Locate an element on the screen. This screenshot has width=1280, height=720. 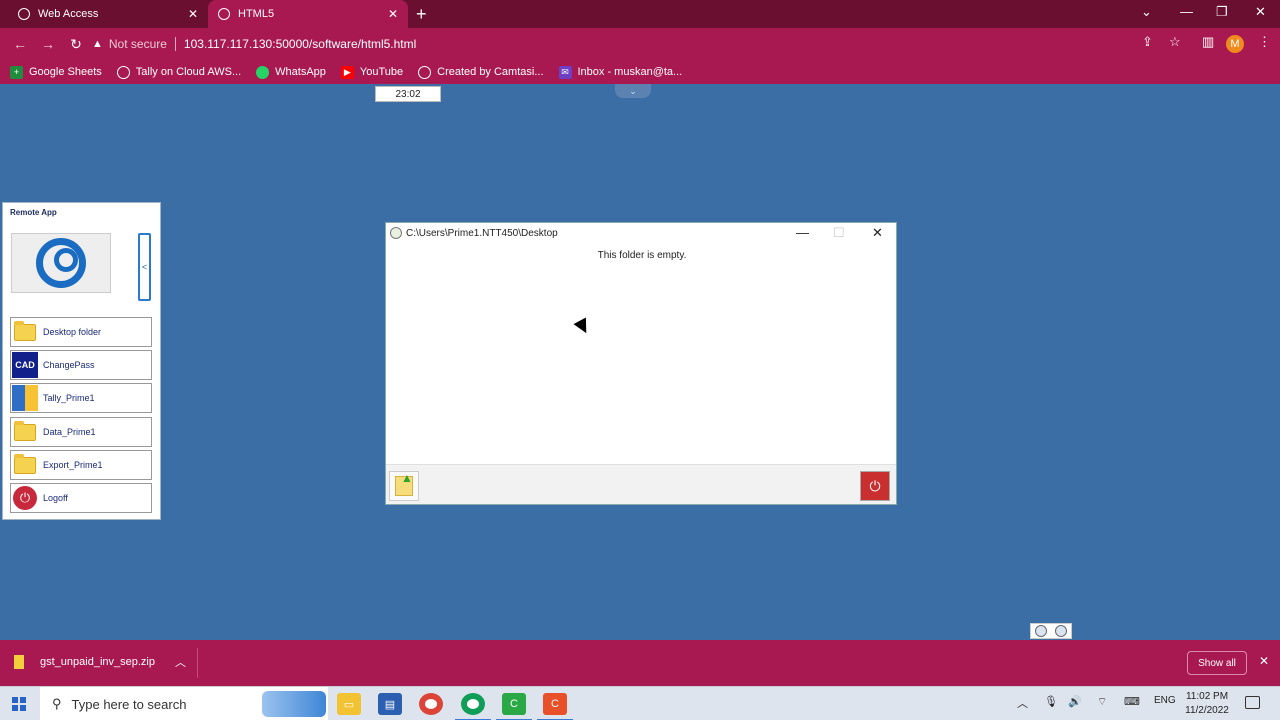
taskbar-clock: 11:02 PM 11/2/2022 is located at coordinates (1207, 704).